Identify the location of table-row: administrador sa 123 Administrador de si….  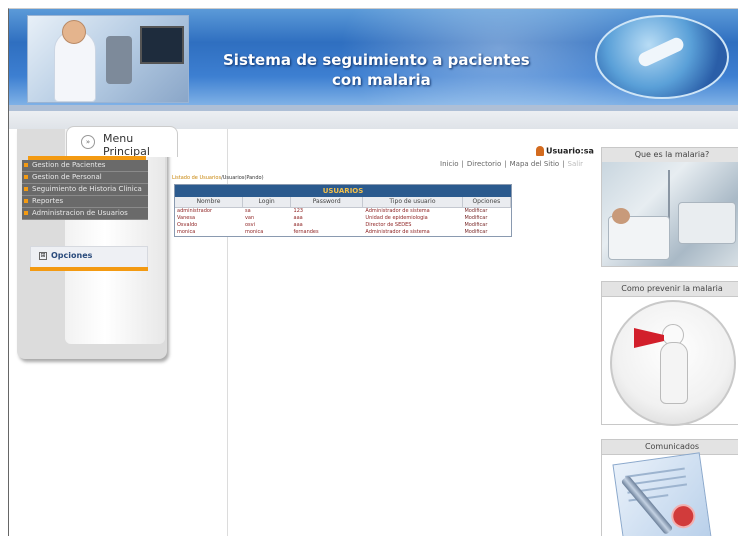
(343, 211).